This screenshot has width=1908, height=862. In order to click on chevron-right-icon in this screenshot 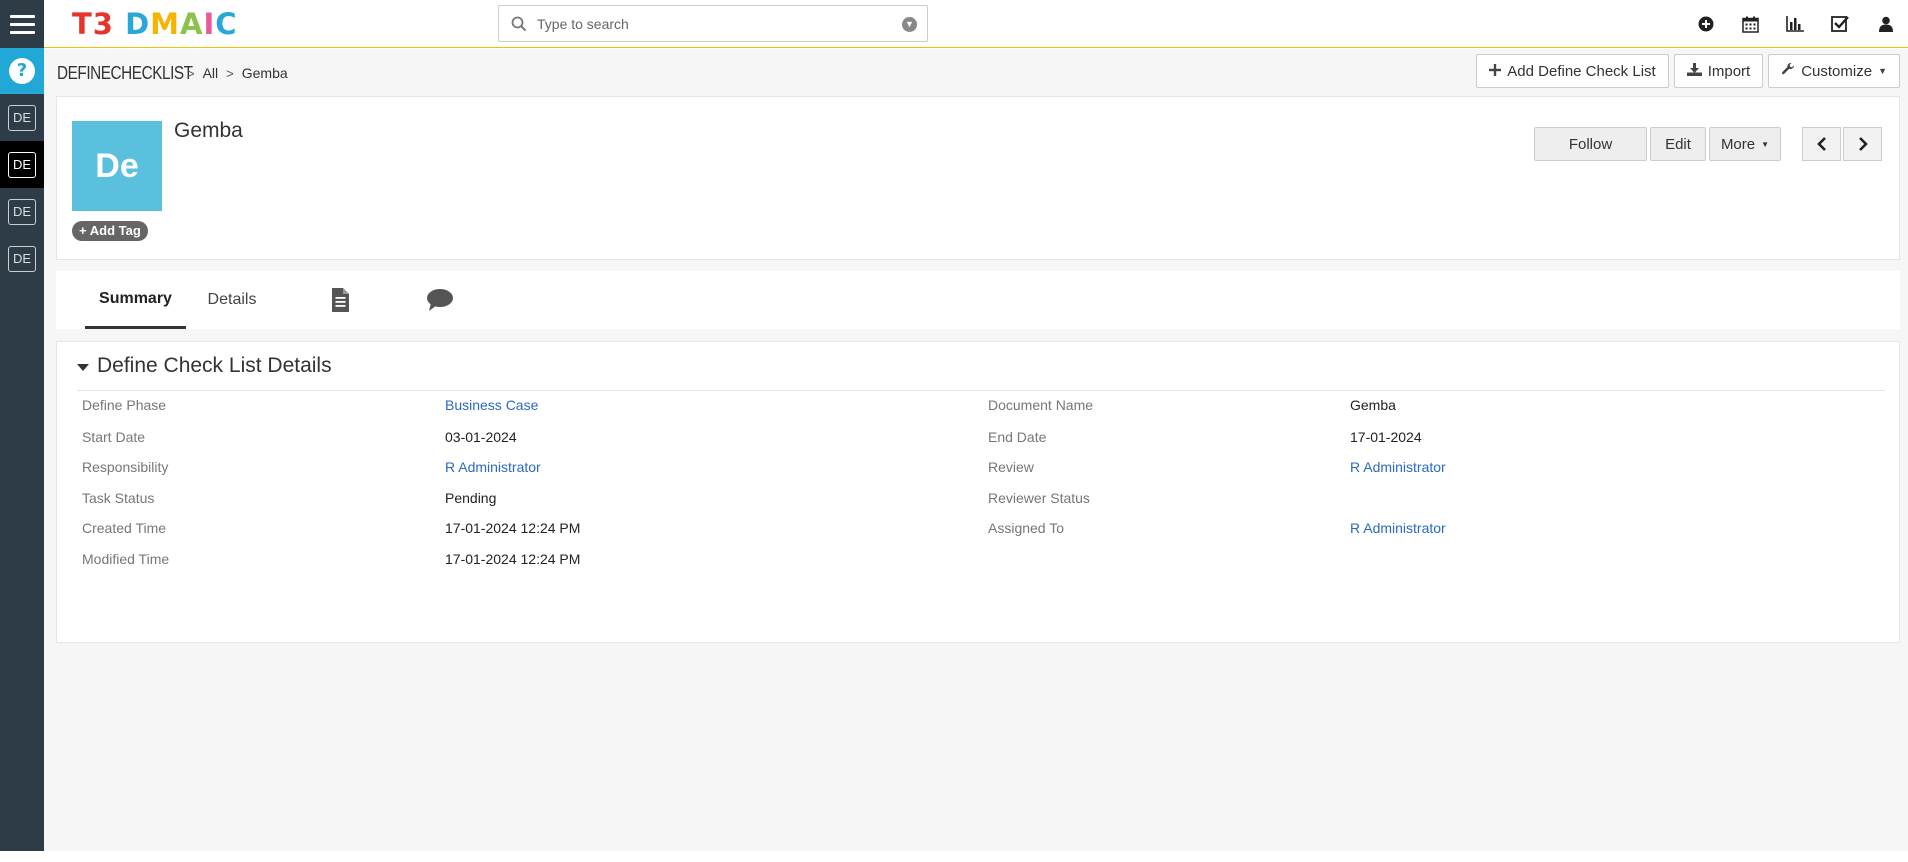, I will do `click(1863, 144)`.